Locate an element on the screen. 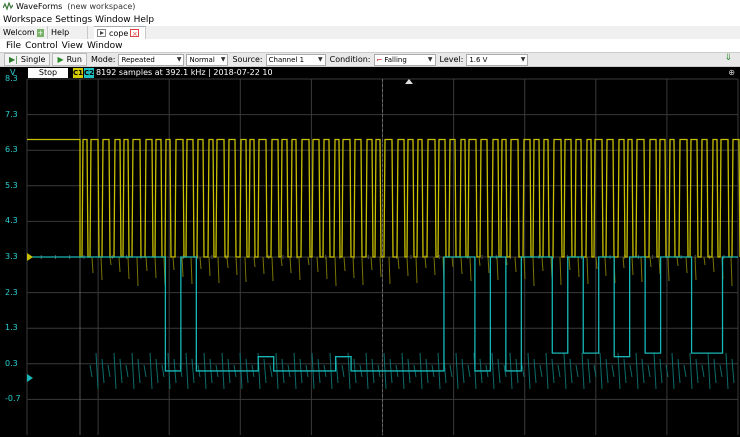  tab-help-label: Help is located at coordinates (60, 32).